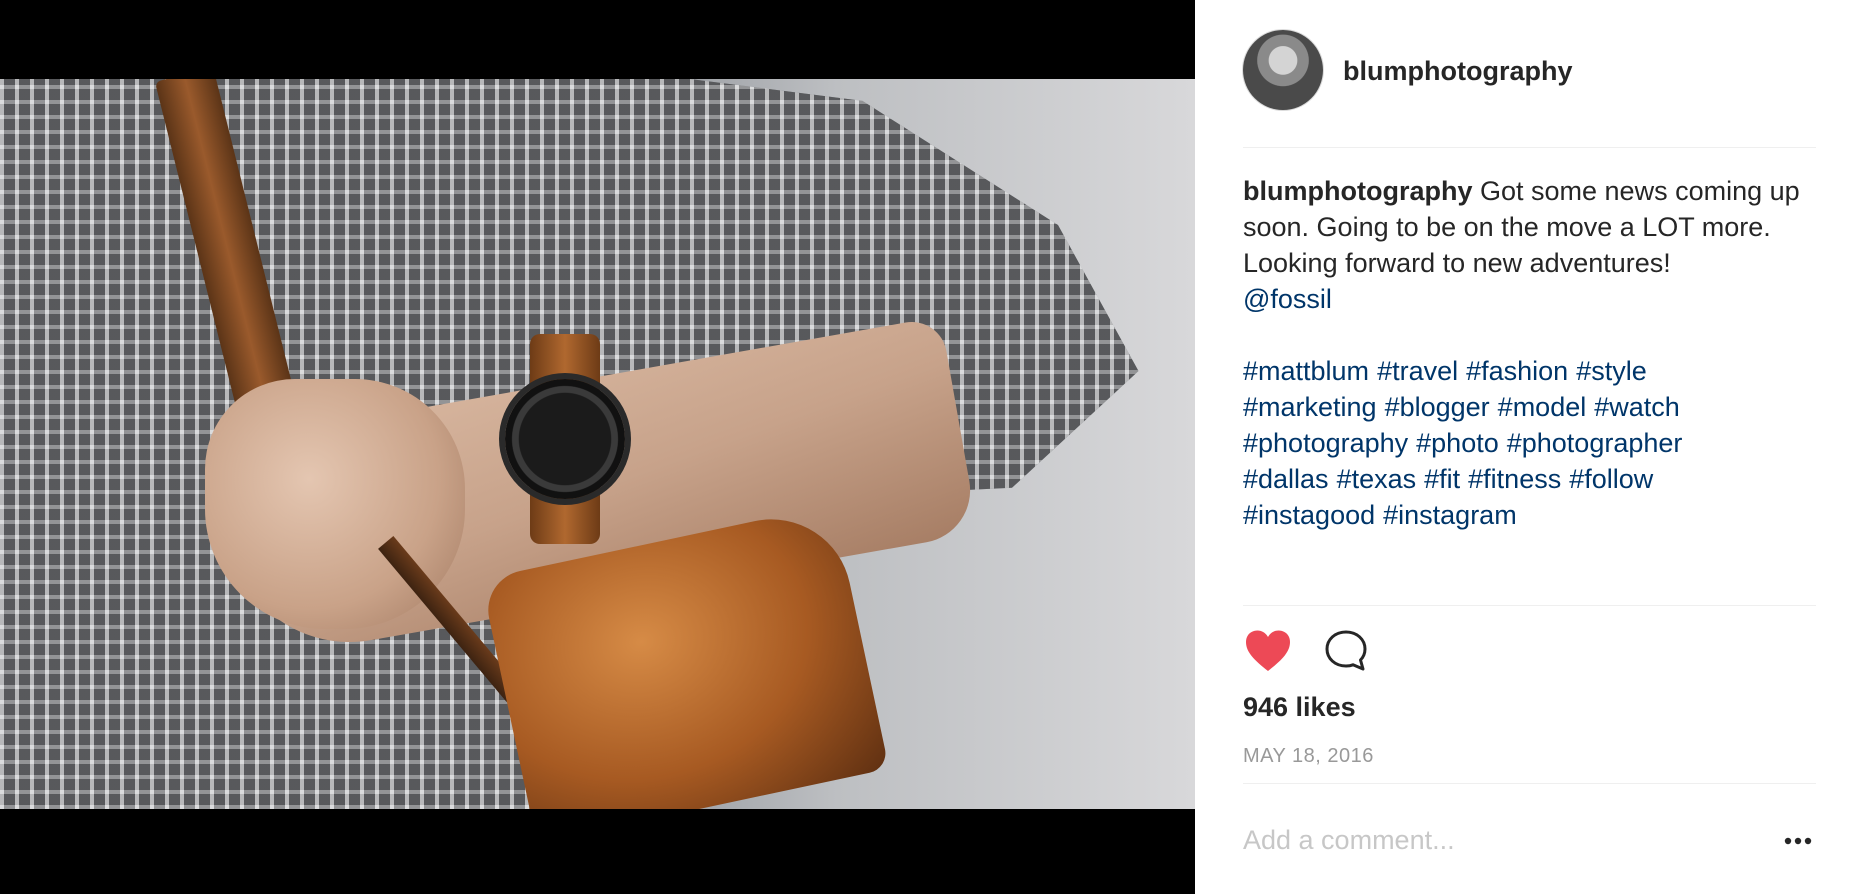  I want to click on hashtag: #photo, so click(1457, 443).